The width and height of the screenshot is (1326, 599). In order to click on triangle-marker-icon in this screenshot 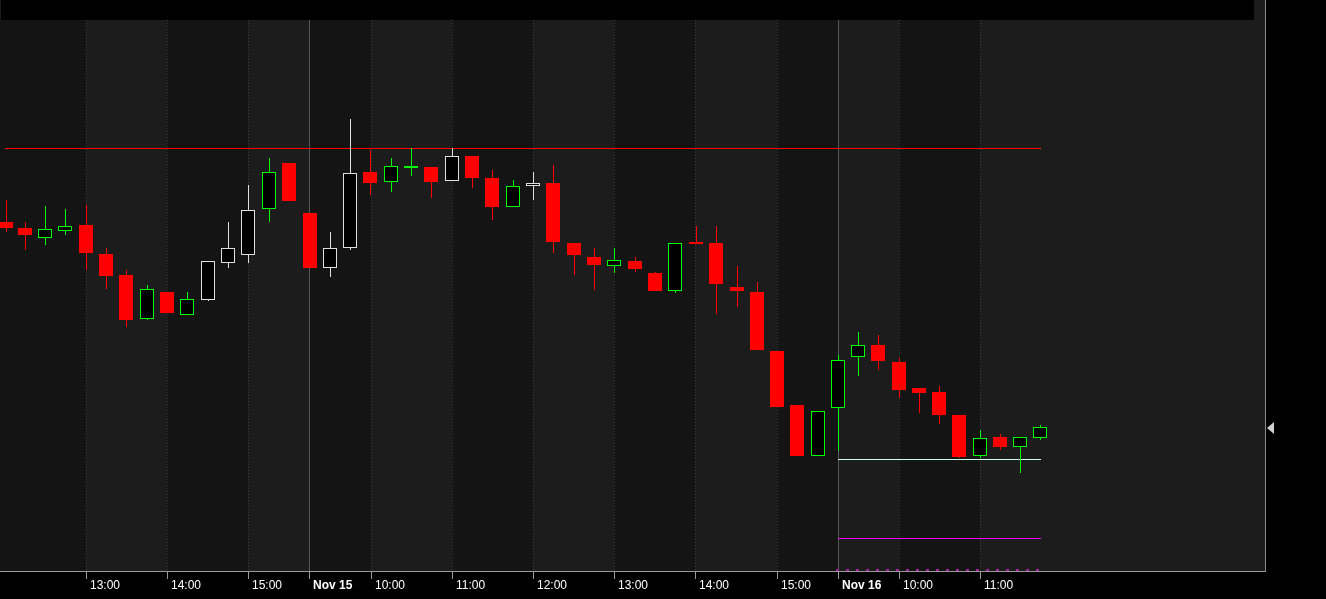, I will do `click(1270, 428)`.